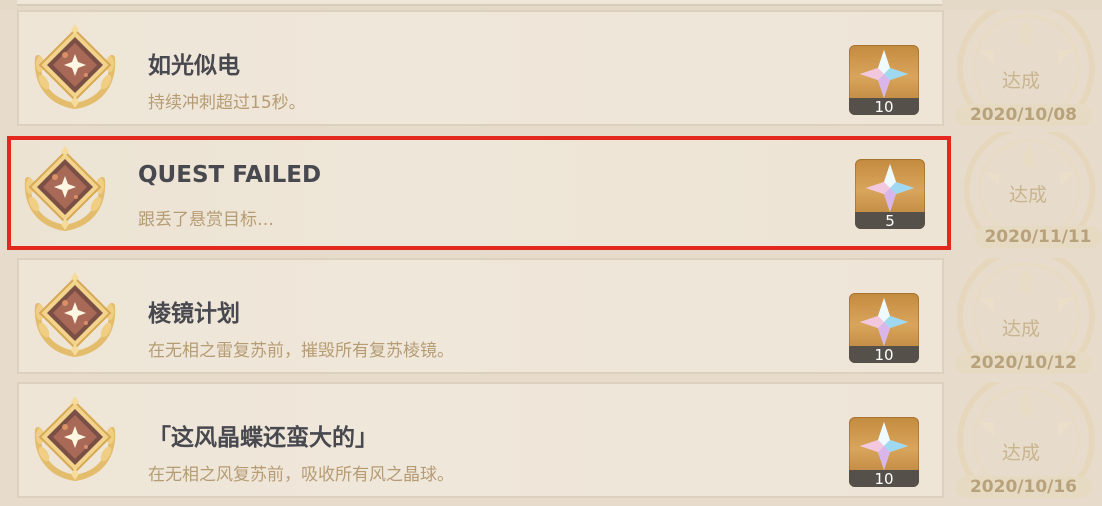 The height and width of the screenshot is (506, 1102). Describe the element at coordinates (227, 103) in the screenshot. I see `achievement-description: 持续冲刺超过15秒。` at that location.